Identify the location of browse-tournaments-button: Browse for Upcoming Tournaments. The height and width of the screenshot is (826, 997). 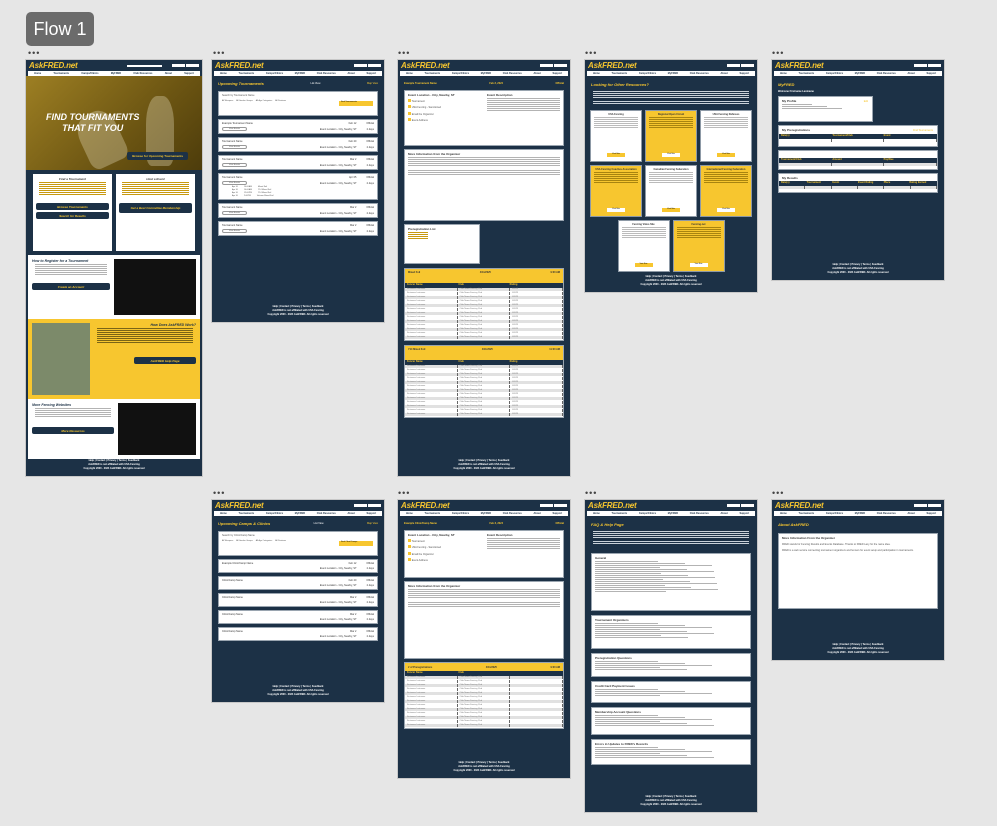
(157, 156).